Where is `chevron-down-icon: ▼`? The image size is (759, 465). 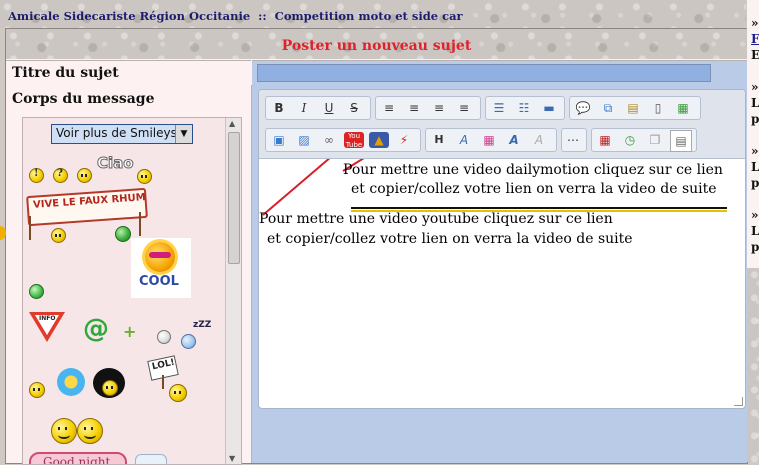 chevron-down-icon: ▼ is located at coordinates (183, 134).